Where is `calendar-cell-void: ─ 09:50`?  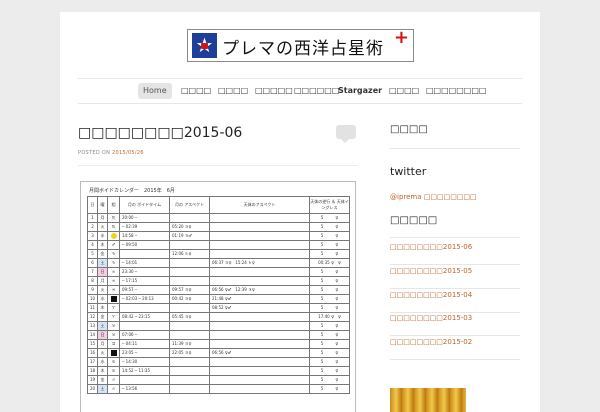
calendar-cell-void: ─ 09:50 is located at coordinates (144, 245).